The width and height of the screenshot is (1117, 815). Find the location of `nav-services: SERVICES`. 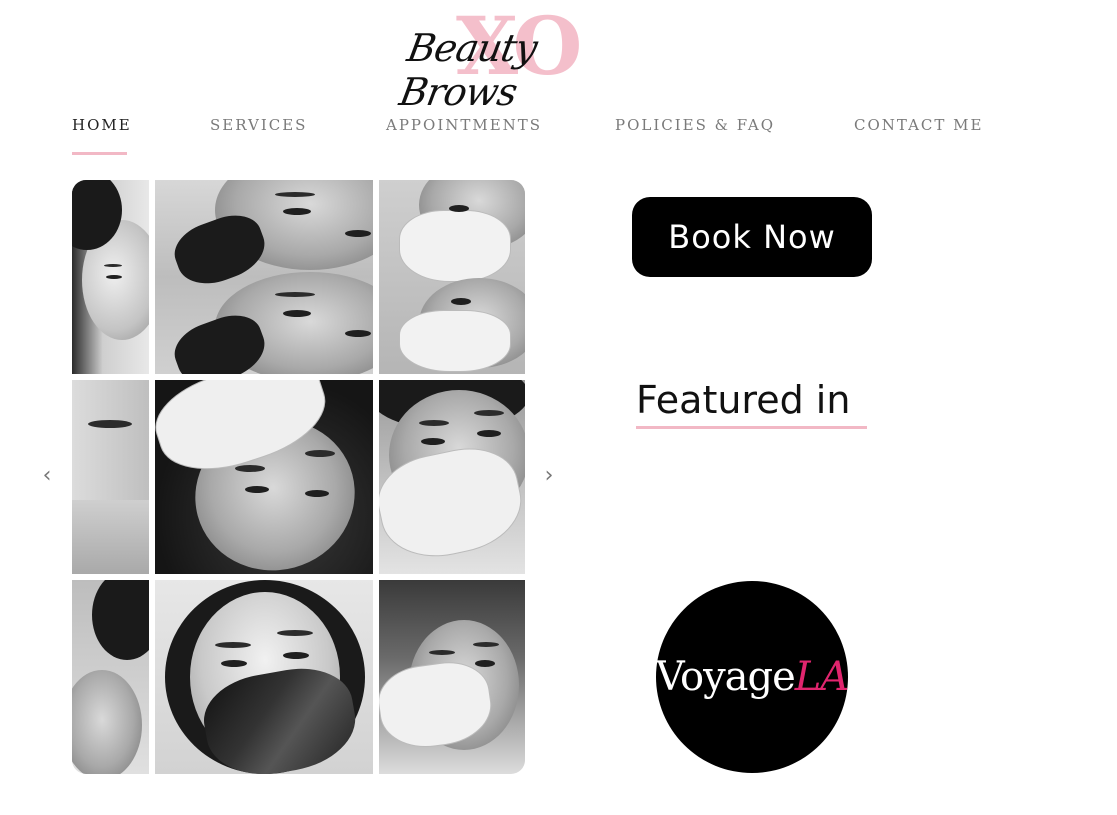

nav-services: SERVICES is located at coordinates (258, 125).